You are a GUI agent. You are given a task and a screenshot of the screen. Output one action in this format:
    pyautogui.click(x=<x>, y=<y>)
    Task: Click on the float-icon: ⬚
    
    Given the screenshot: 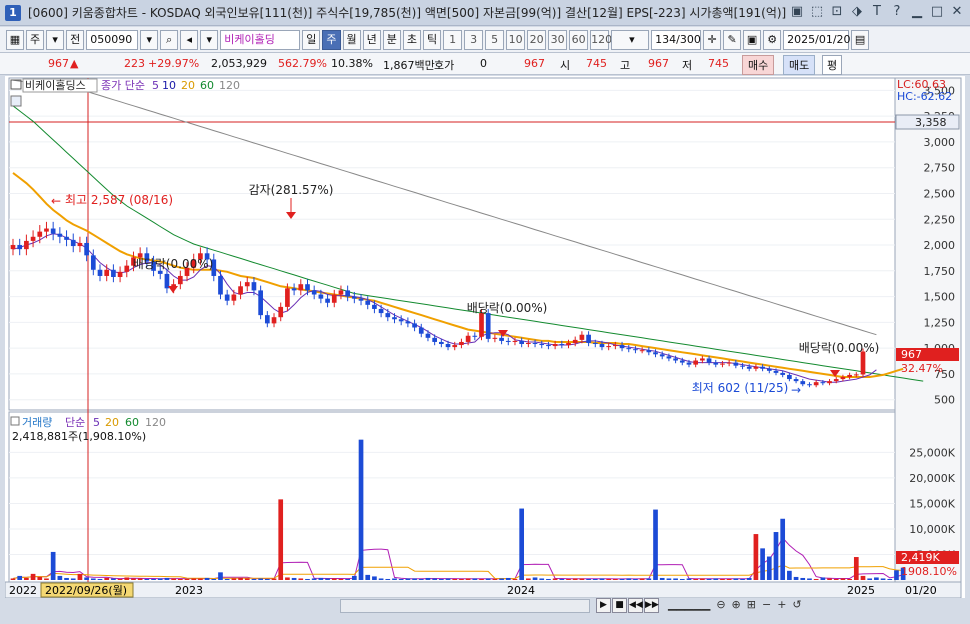 What is the action you would take?
    pyautogui.click(x=817, y=11)
    